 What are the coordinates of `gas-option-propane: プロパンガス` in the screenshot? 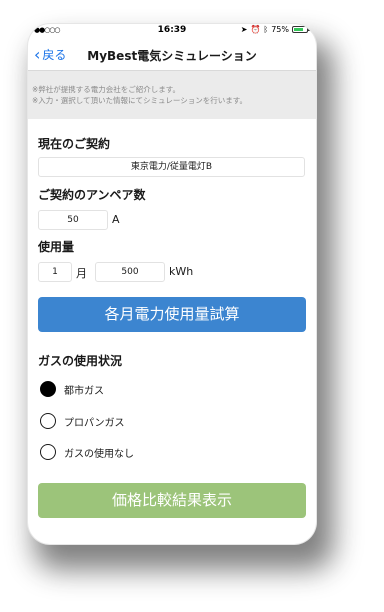 It's located at (82, 421).